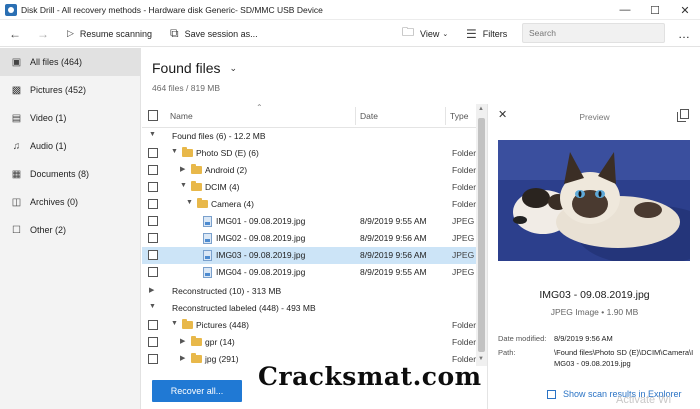 This screenshot has width=700, height=409. I want to click on row-type: Folder, so click(464, 204).